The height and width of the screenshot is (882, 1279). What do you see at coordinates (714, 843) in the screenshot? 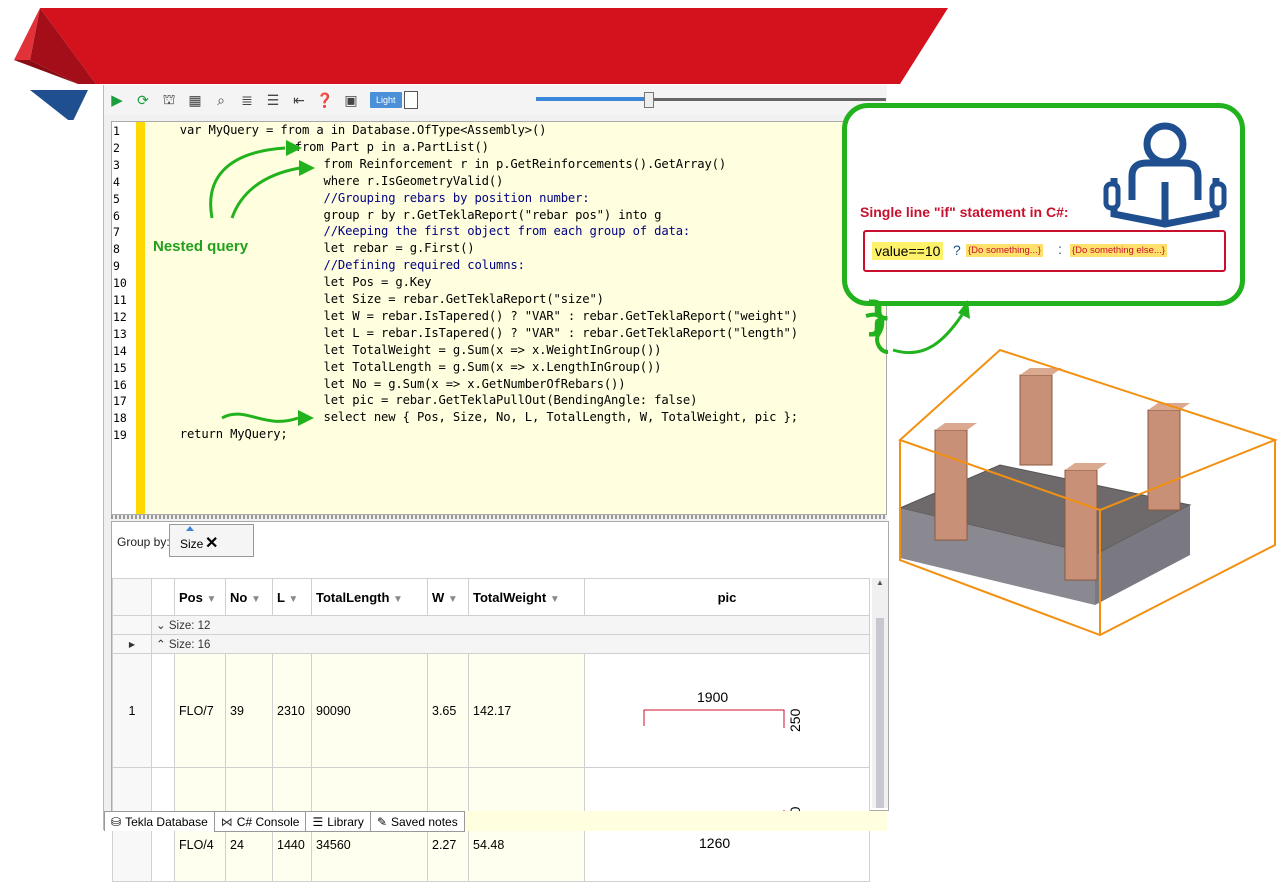
I see `dim-length: 1260` at bounding box center [714, 843].